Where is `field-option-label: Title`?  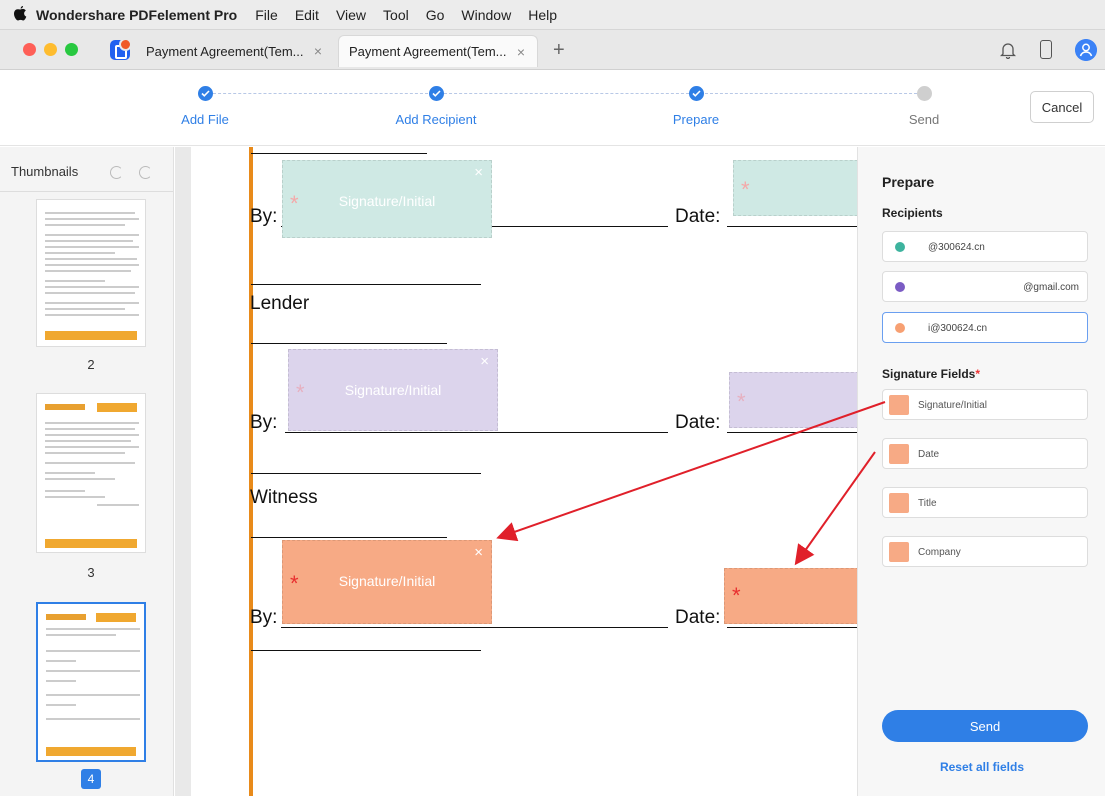
field-option-label: Title is located at coordinates (927, 503).